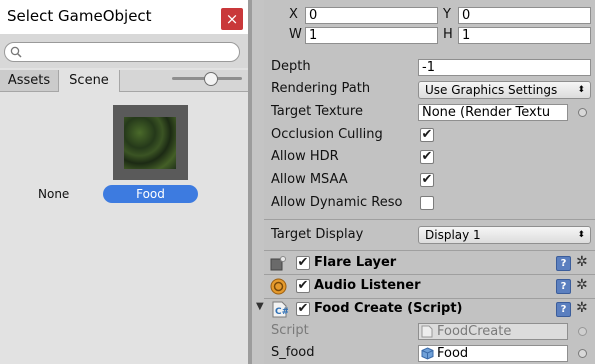 This screenshot has width=595, height=364. I want to click on w-field: 1, so click(371, 35).